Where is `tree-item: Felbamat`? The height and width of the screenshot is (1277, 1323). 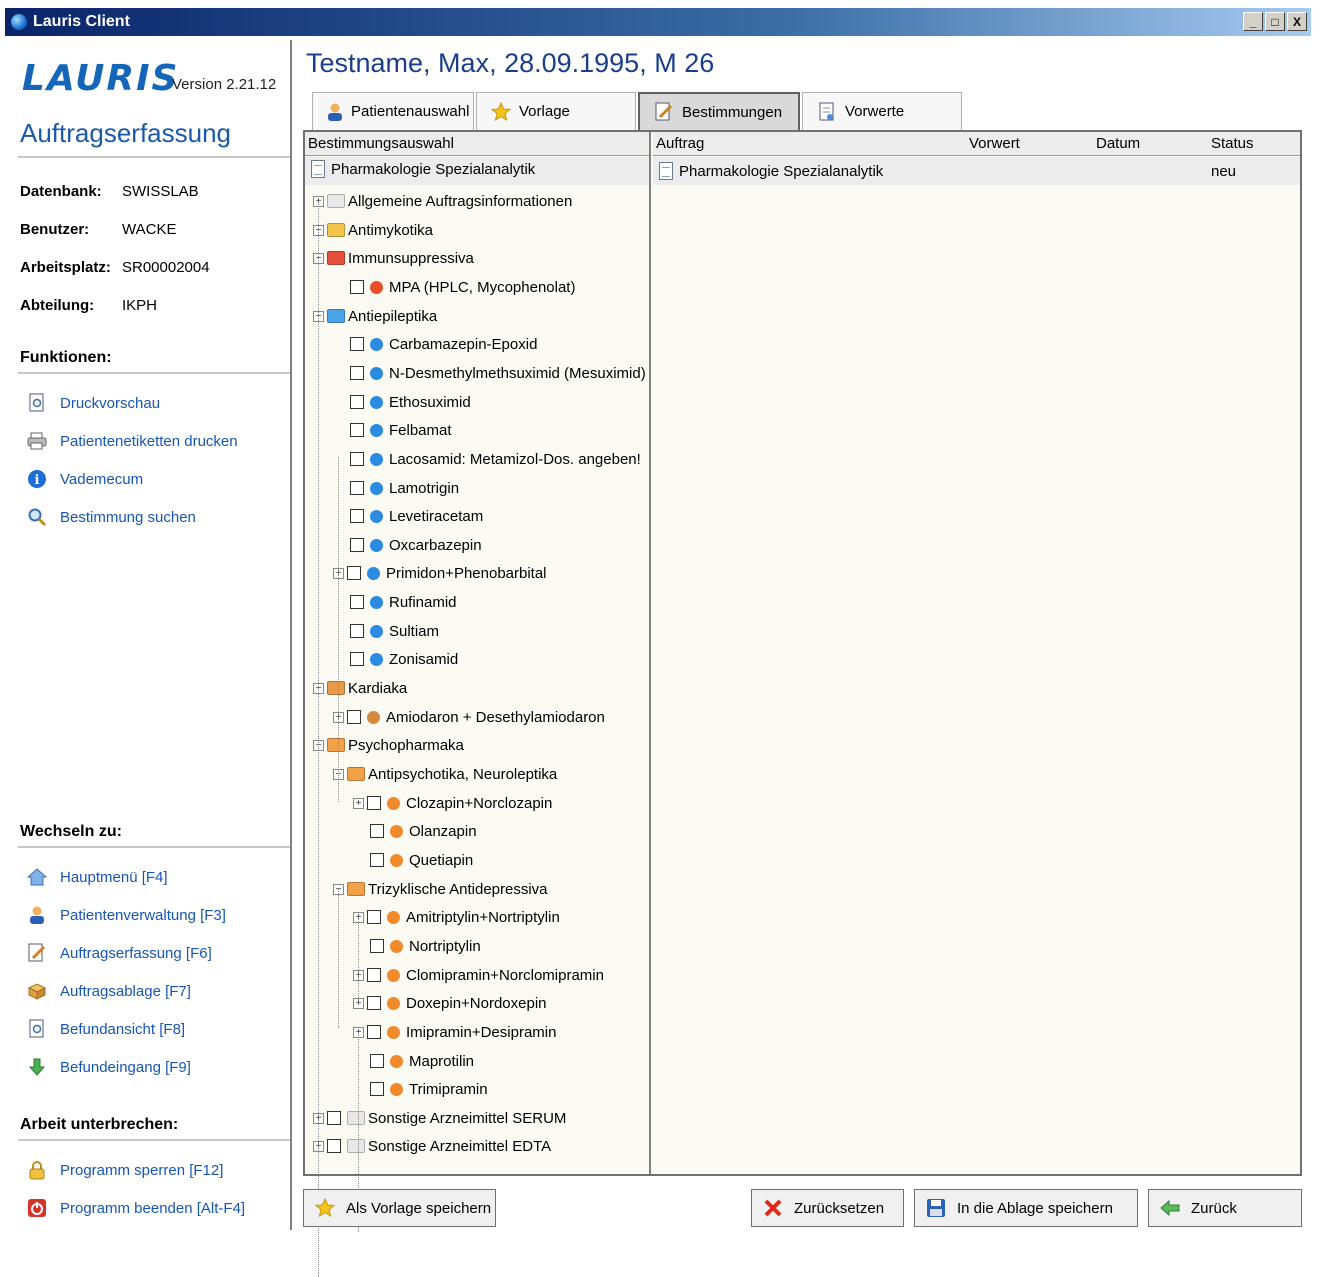 tree-item: Felbamat is located at coordinates (401, 430).